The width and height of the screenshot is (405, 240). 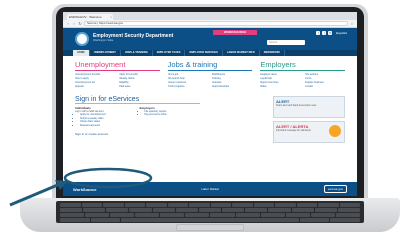 I want to click on employers-heading: Employers, so click(x=303, y=65).